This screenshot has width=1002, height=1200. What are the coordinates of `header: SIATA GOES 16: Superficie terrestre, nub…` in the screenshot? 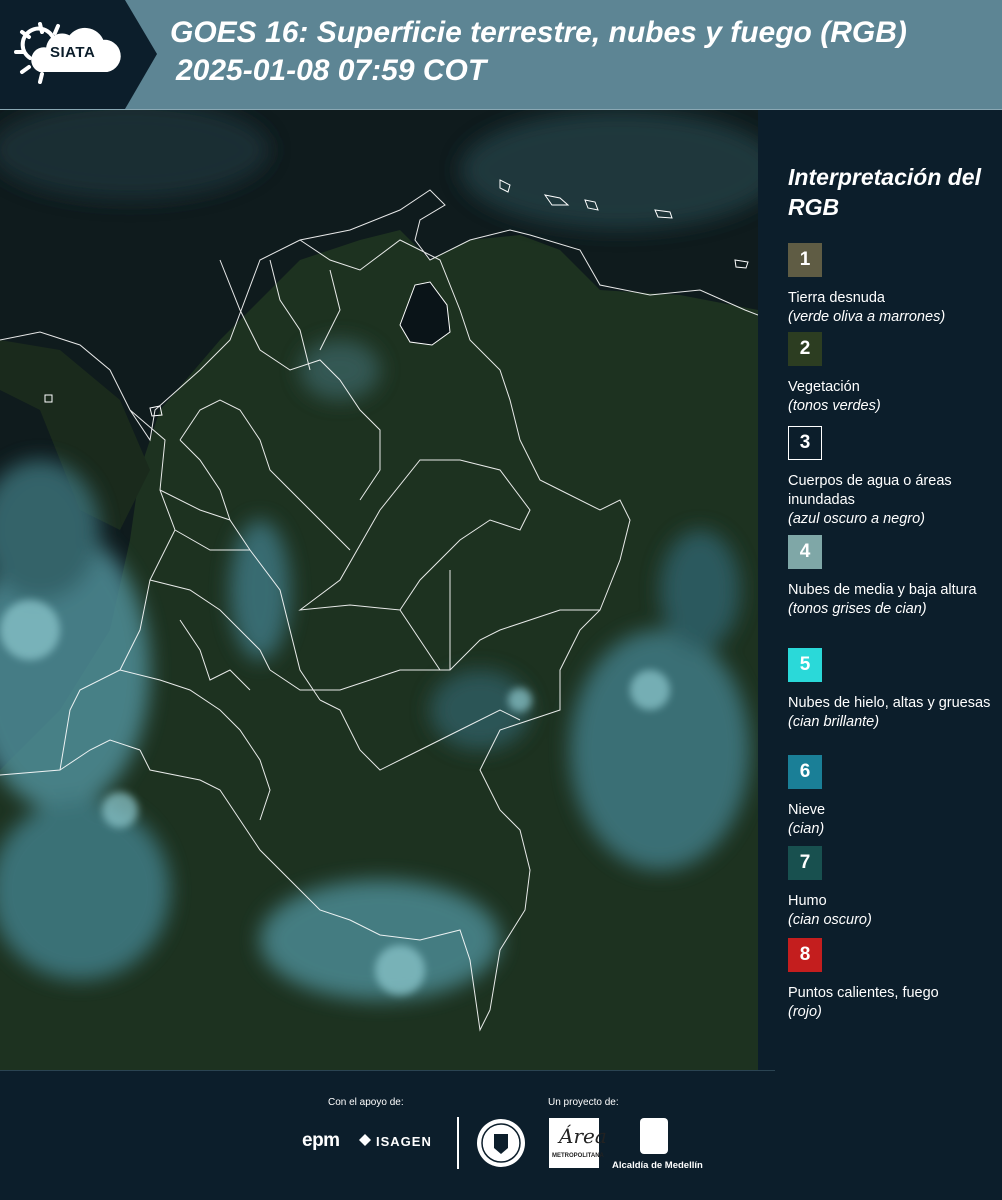 It's located at (501, 54).